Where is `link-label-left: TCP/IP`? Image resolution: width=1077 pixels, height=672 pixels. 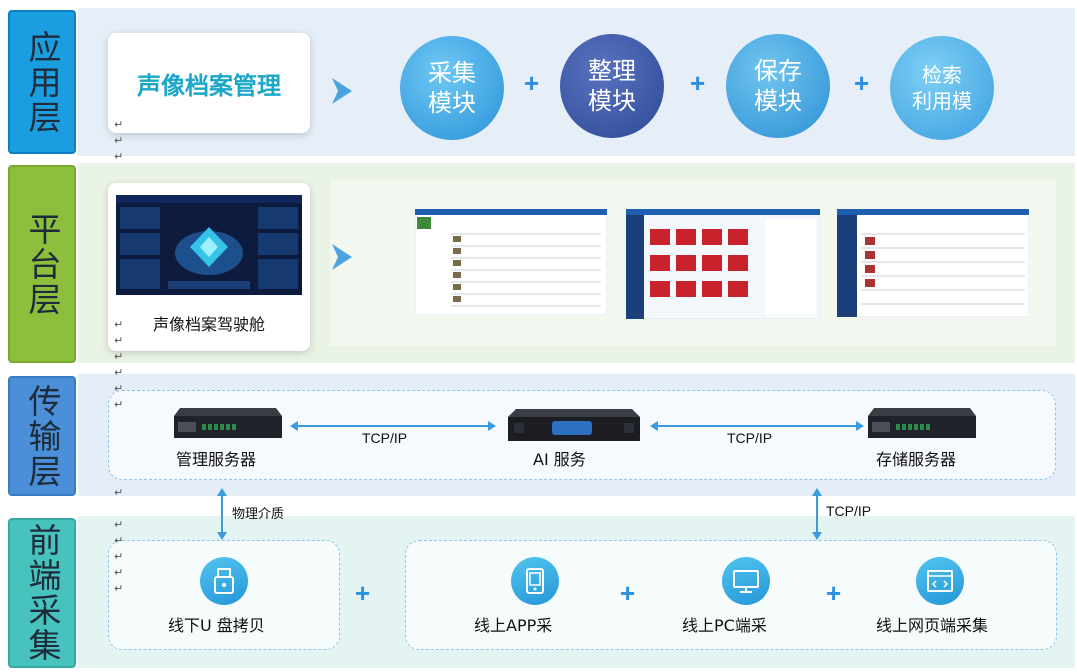
link-label-left: TCP/IP is located at coordinates (385, 438).